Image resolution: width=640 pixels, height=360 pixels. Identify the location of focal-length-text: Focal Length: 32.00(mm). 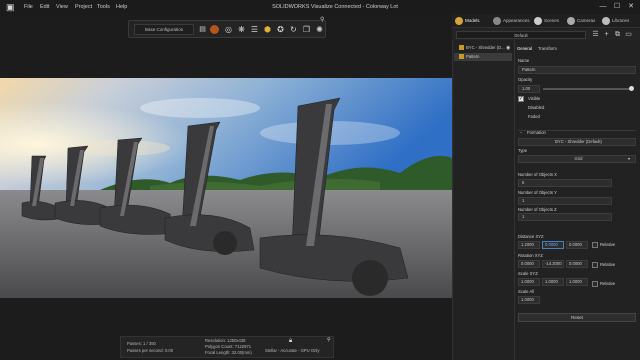
(228, 352).